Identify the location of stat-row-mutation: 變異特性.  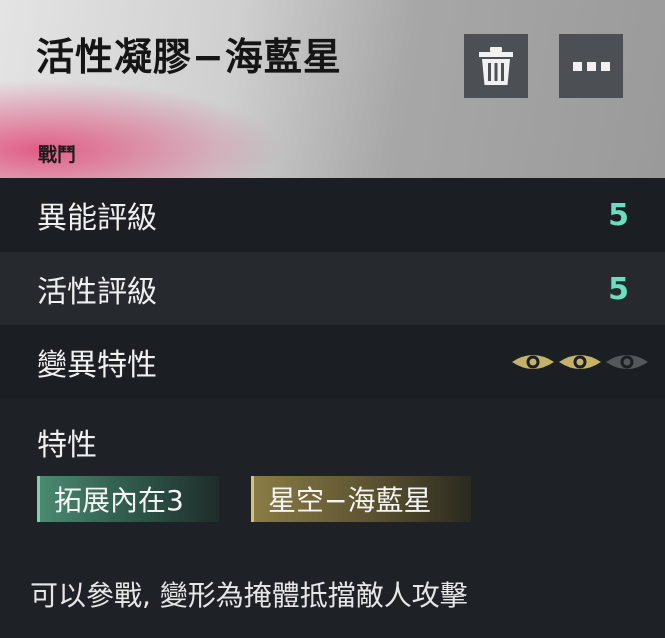
(332, 362).